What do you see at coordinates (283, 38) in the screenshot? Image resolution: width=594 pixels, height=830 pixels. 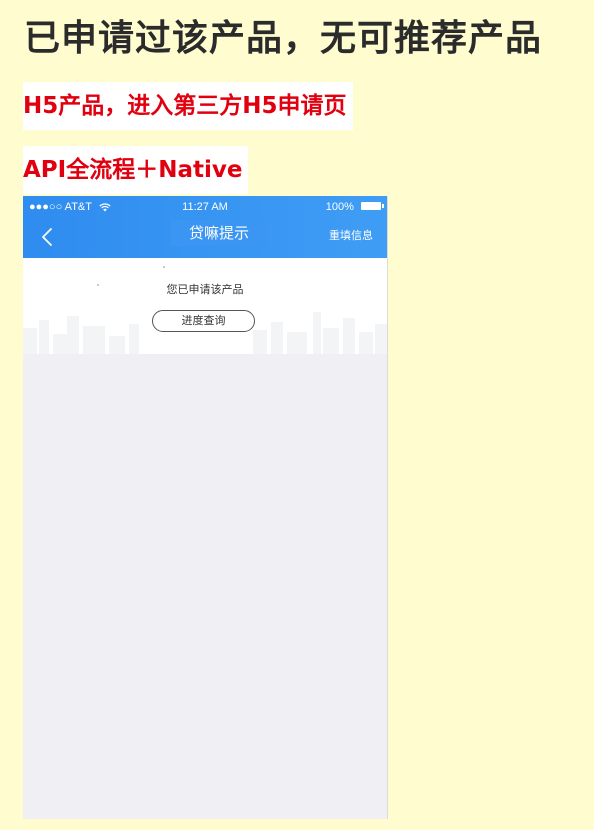 I see `page-title: 已申请过该产品，无可推荐产品` at bounding box center [283, 38].